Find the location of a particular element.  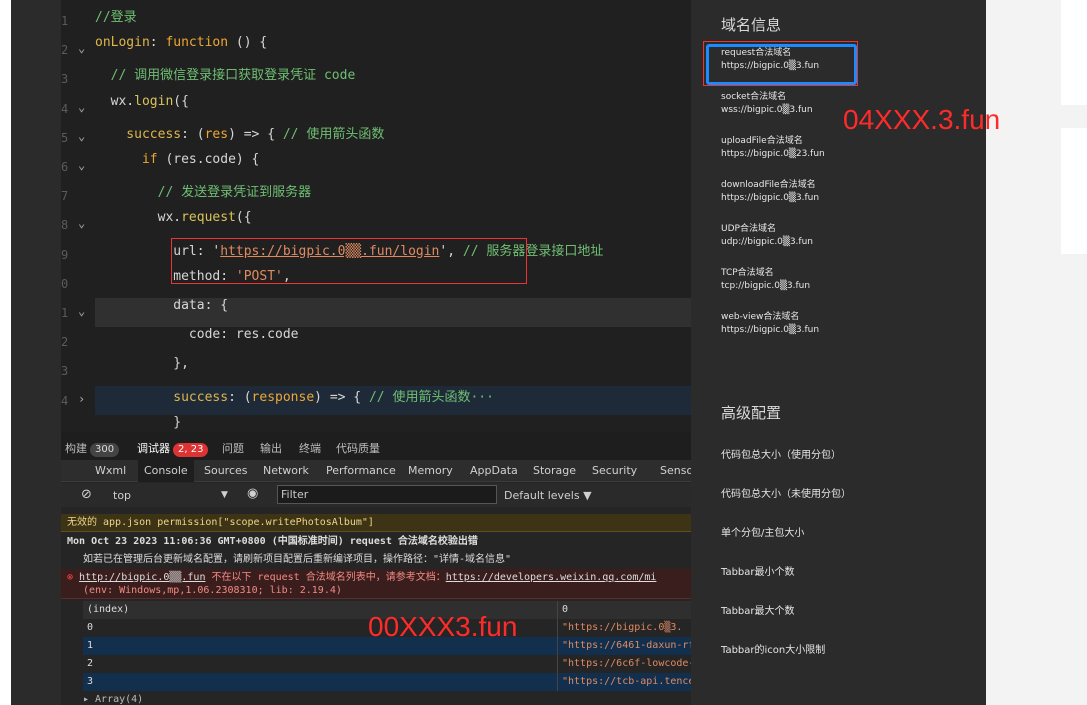

filter-input: Filter is located at coordinates (387, 494).